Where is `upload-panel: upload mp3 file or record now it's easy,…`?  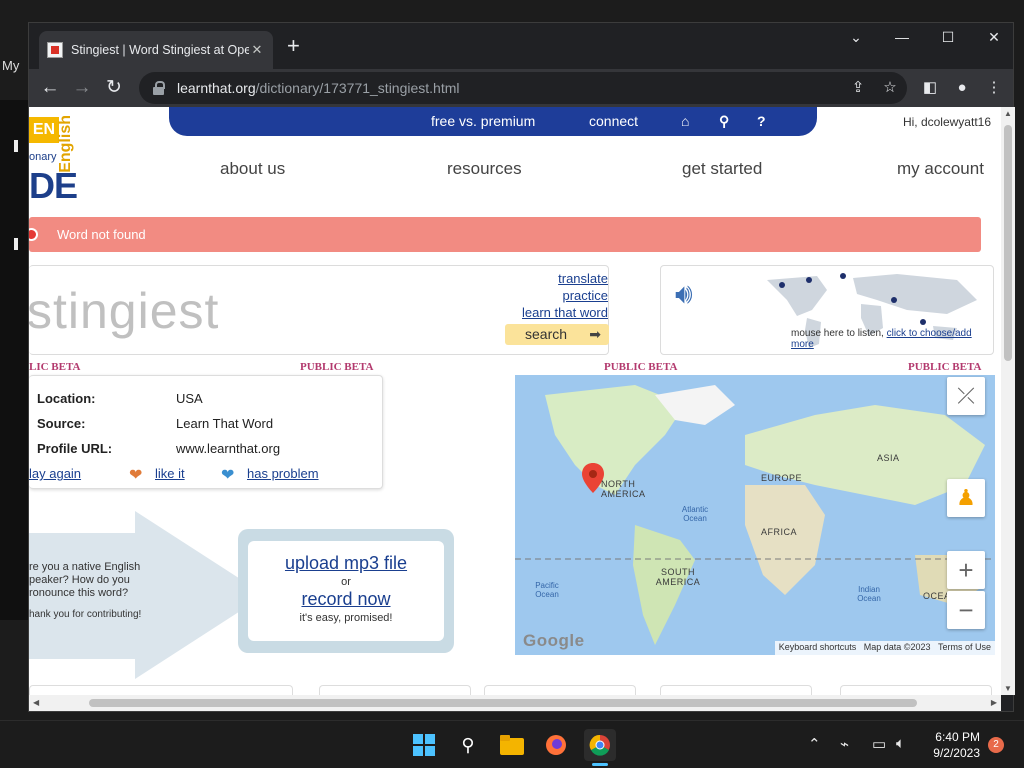 upload-panel: upload mp3 file or record now it's easy,… is located at coordinates (346, 591).